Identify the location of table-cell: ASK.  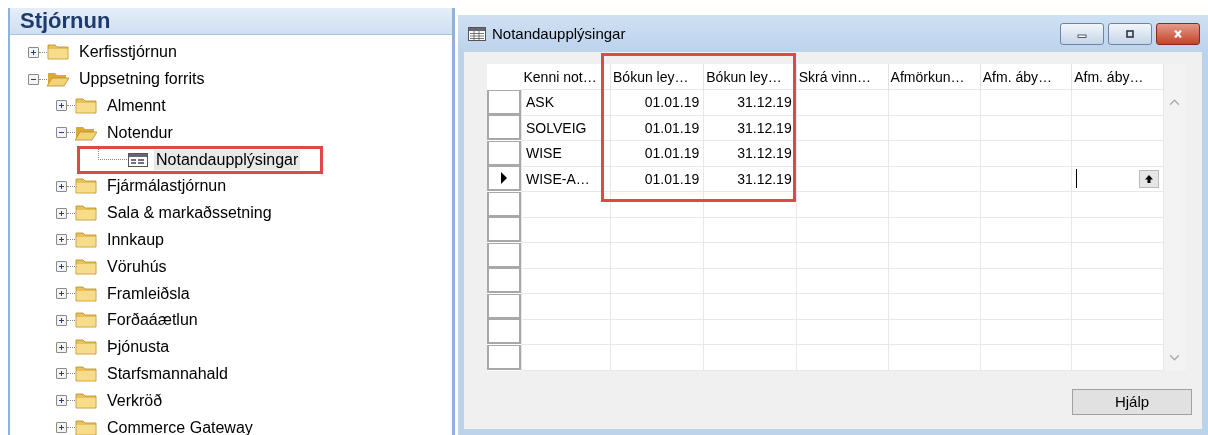
(540, 102).